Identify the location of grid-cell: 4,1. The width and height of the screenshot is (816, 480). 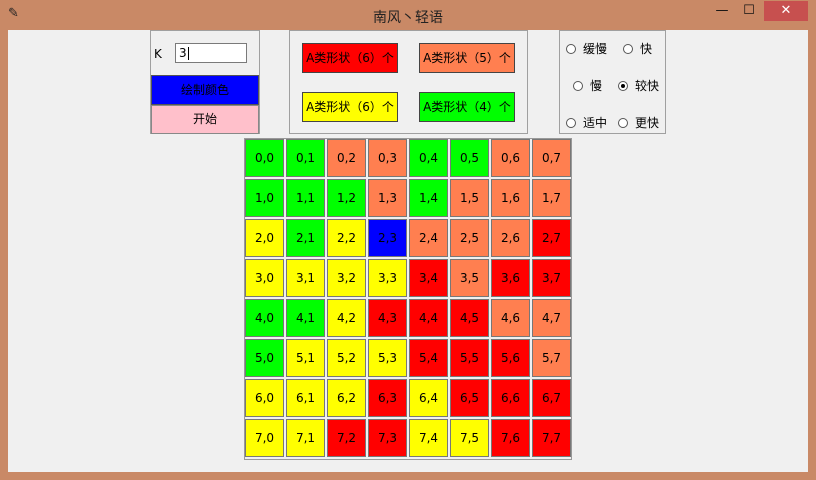
(305, 318).